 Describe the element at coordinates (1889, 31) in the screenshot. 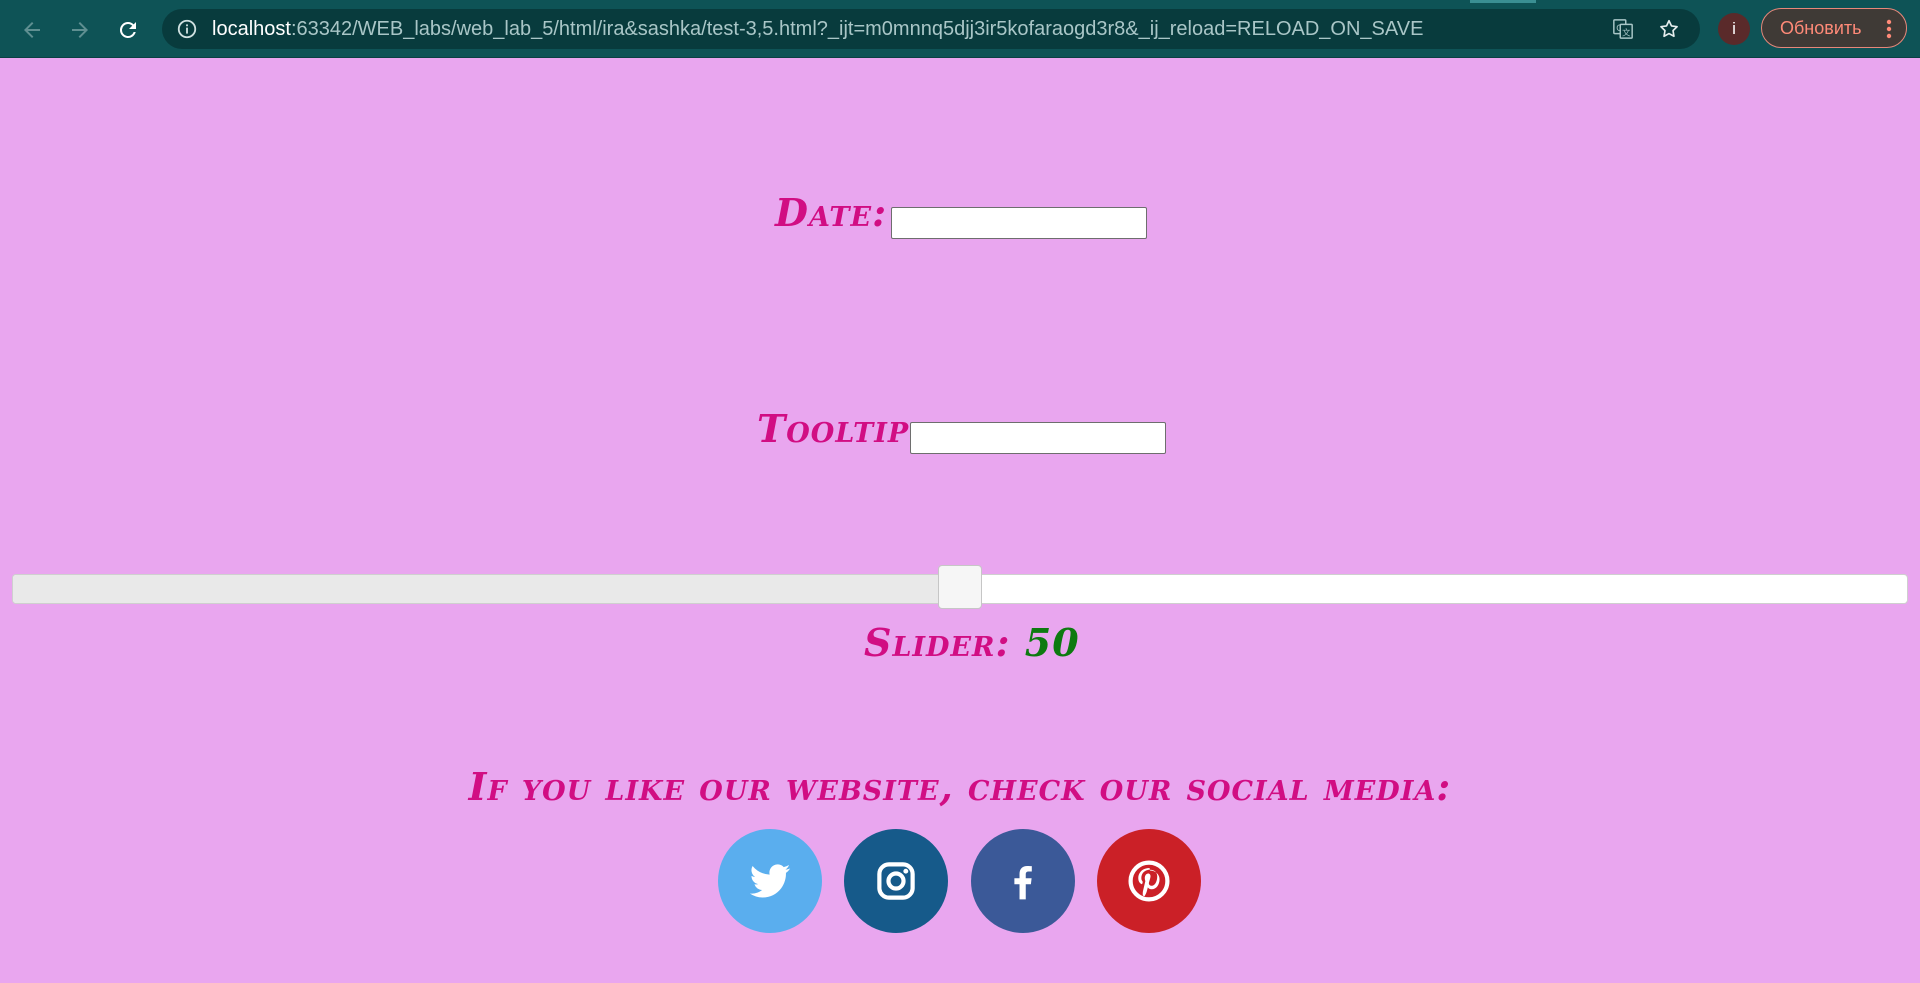

I see `more-vert-icon` at that location.